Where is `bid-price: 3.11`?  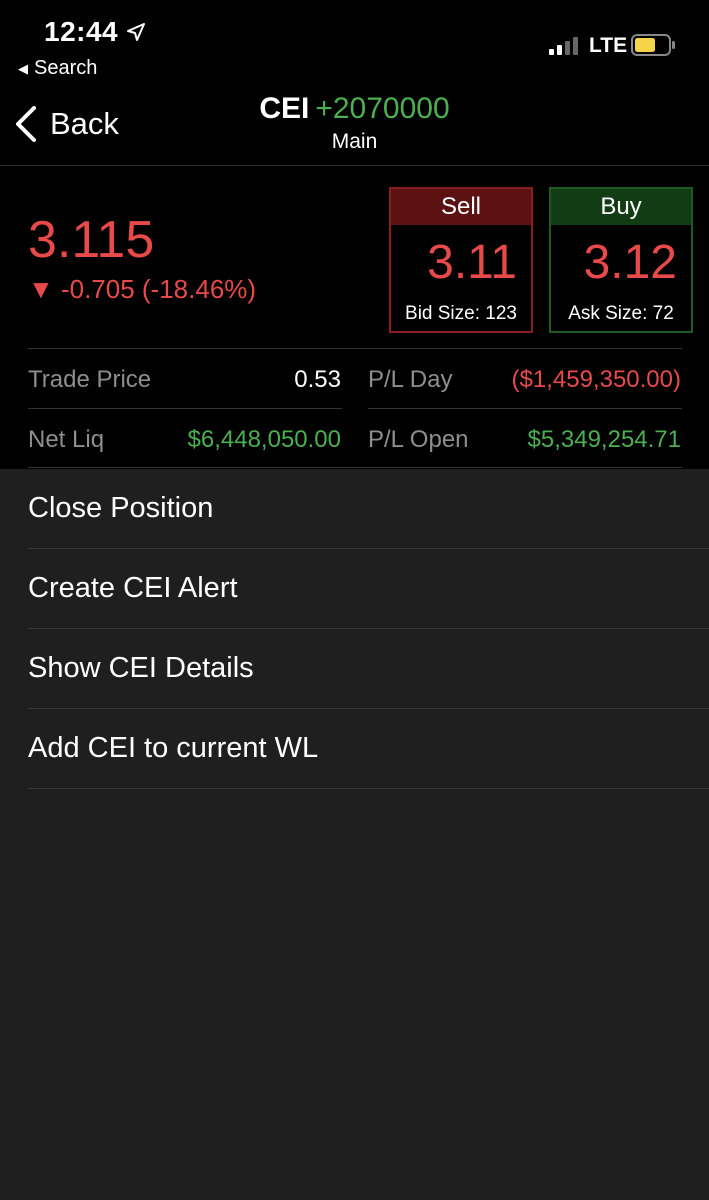
bid-price: 3.11 is located at coordinates (472, 262).